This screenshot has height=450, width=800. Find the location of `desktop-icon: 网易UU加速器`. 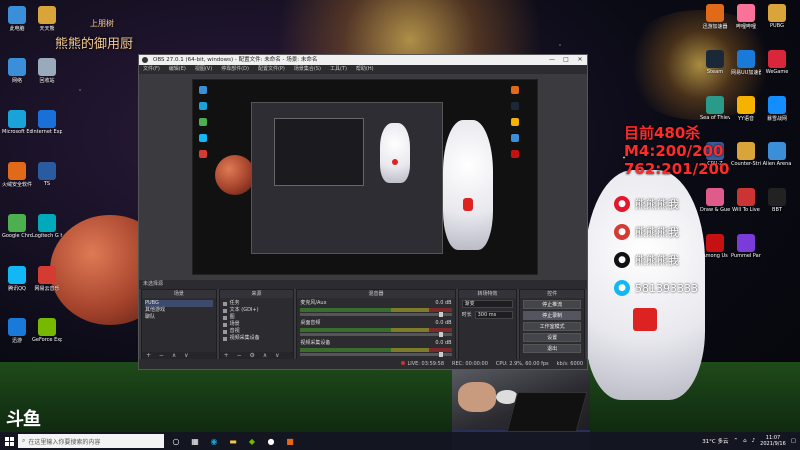

desktop-icon: 网易UU加速器 is located at coordinates (746, 63).